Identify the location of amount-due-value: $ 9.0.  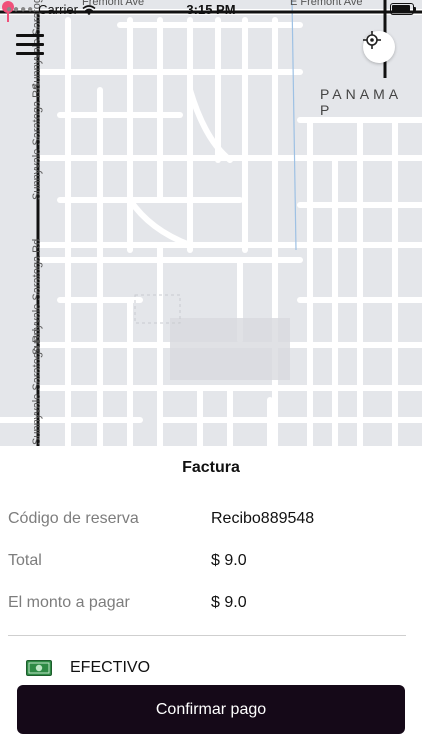
(229, 602).